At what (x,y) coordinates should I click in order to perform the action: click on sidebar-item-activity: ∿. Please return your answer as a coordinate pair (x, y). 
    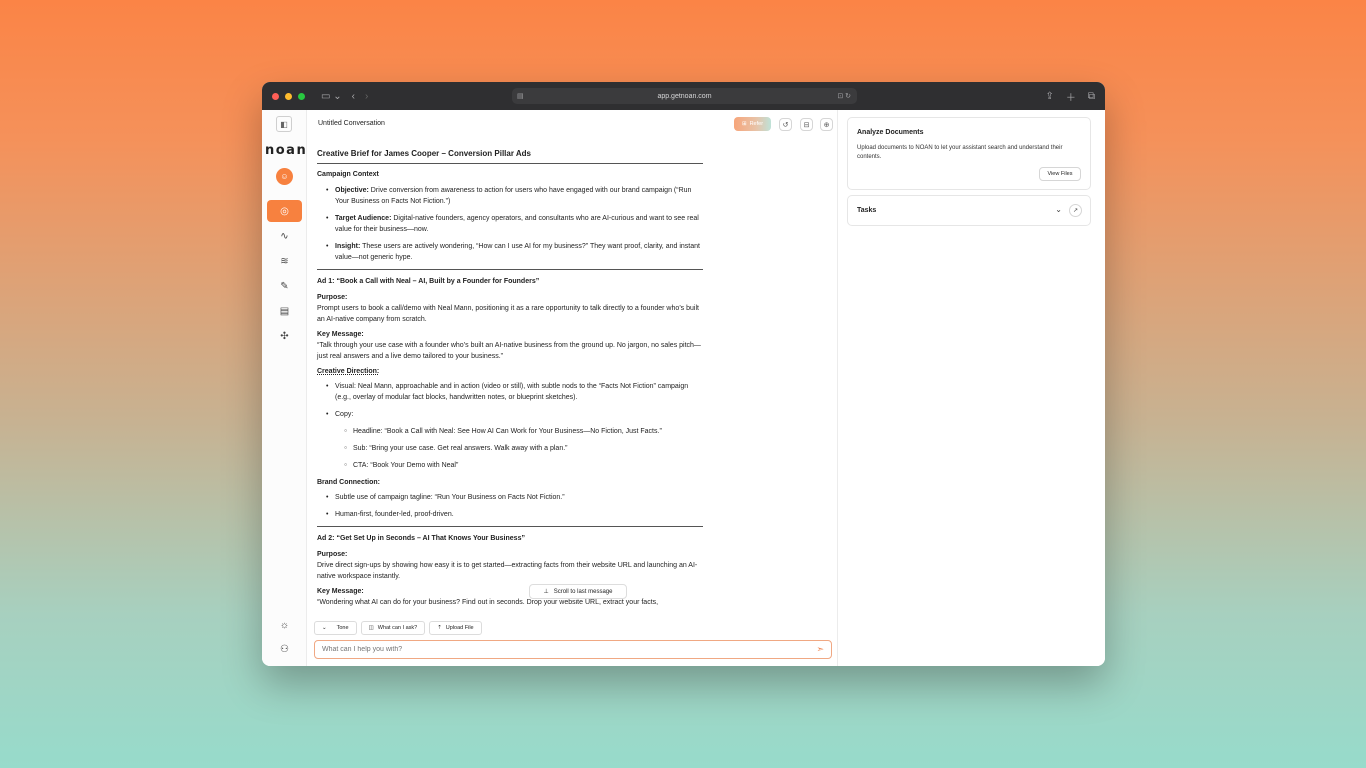
    Looking at the image, I should click on (284, 236).